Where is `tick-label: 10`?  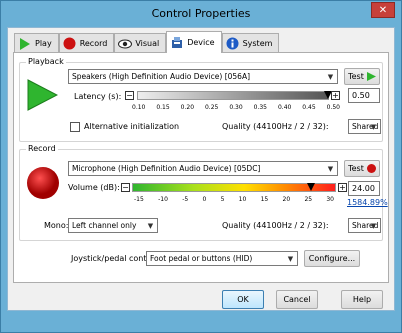 tick-label: 10 is located at coordinates (242, 199).